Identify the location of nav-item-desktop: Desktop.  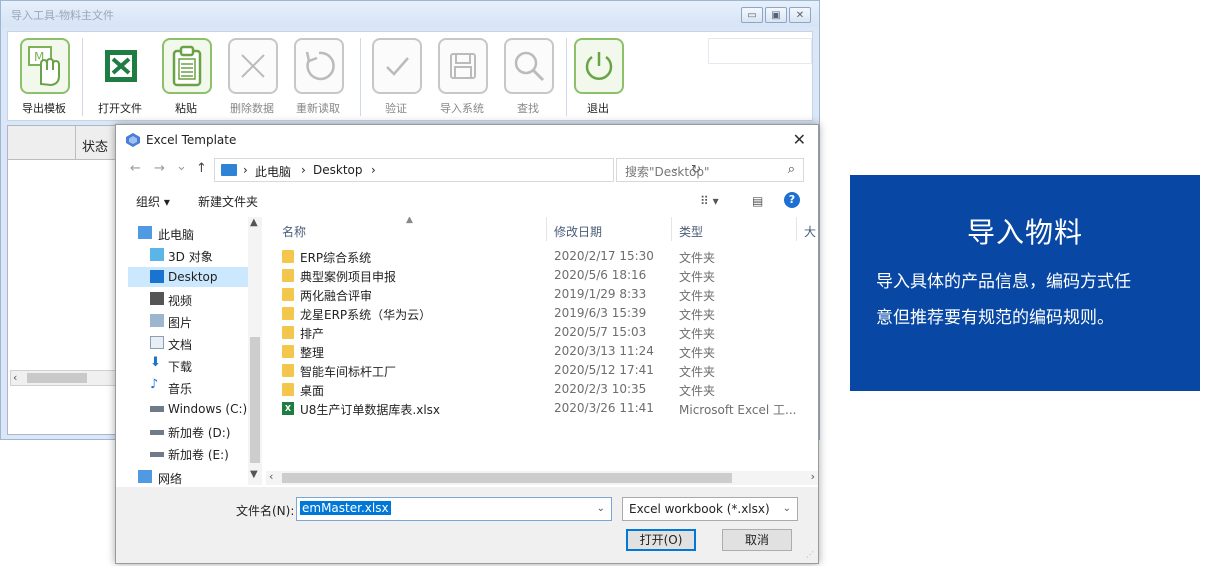
(194, 277).